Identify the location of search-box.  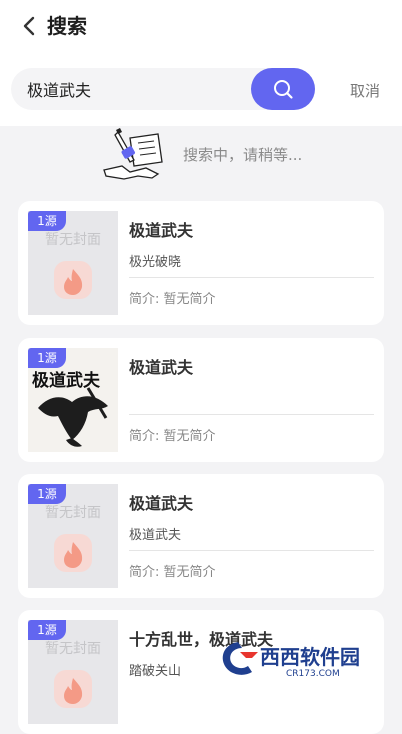
(163, 89).